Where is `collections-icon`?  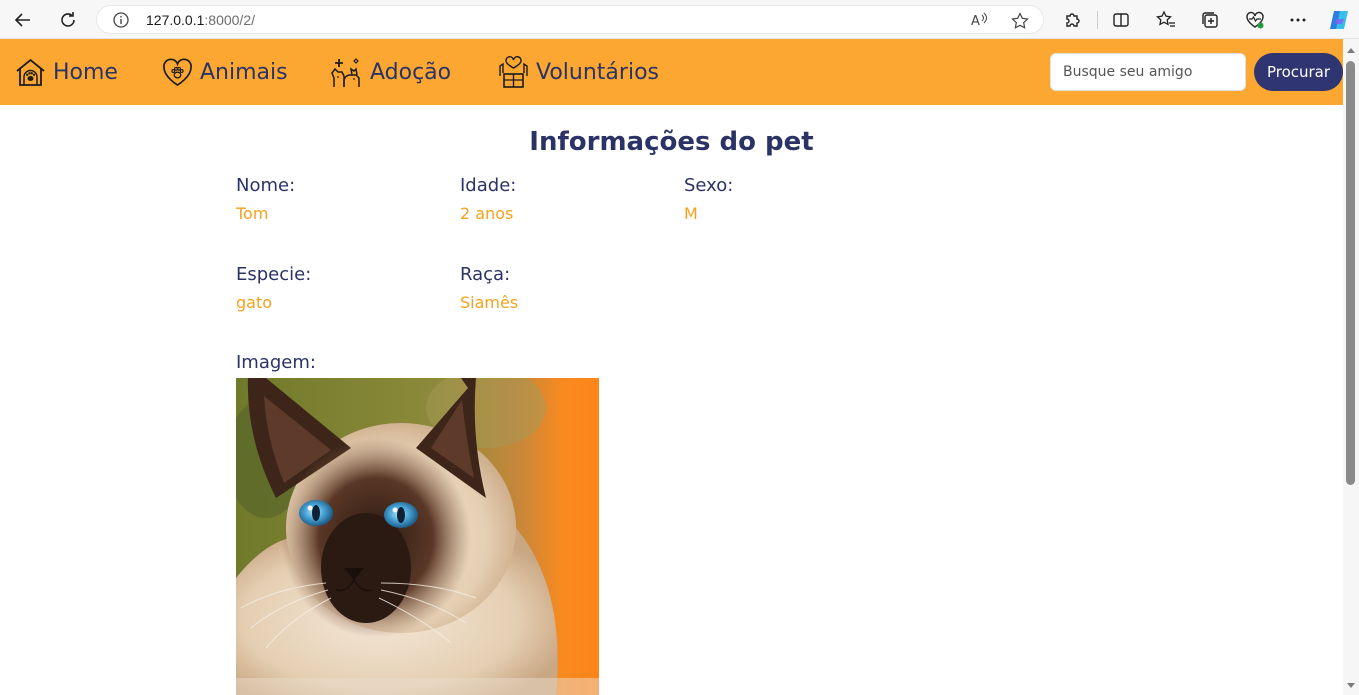 collections-icon is located at coordinates (1210, 20).